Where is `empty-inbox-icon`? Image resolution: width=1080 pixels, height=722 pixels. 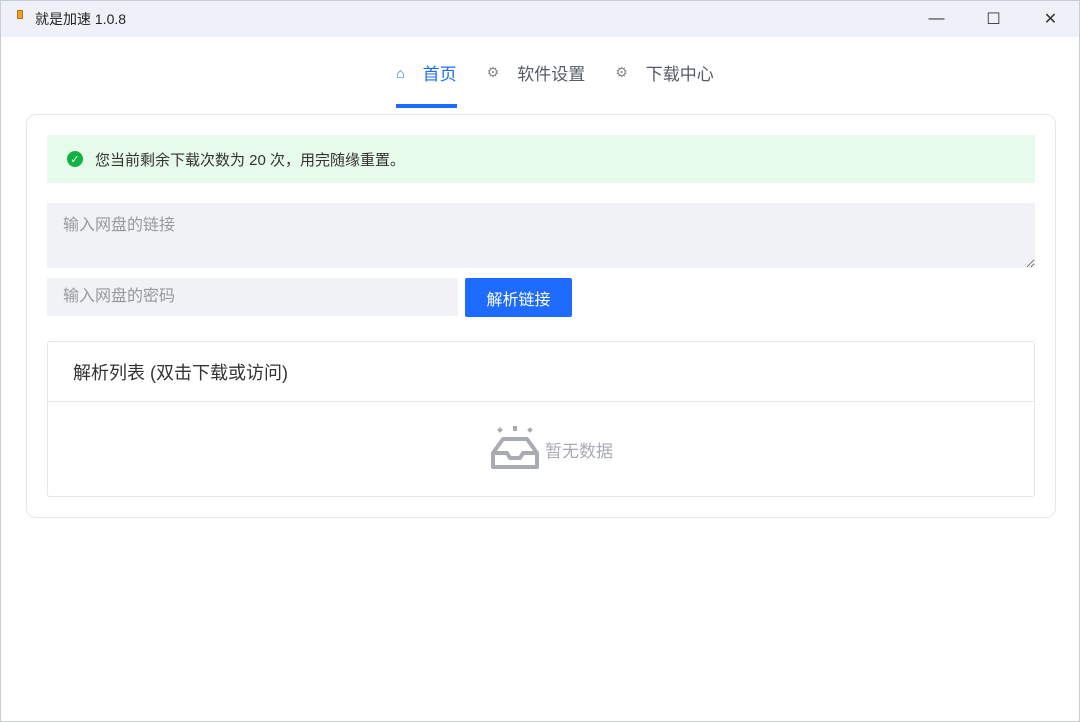
empty-inbox-icon is located at coordinates (515, 447).